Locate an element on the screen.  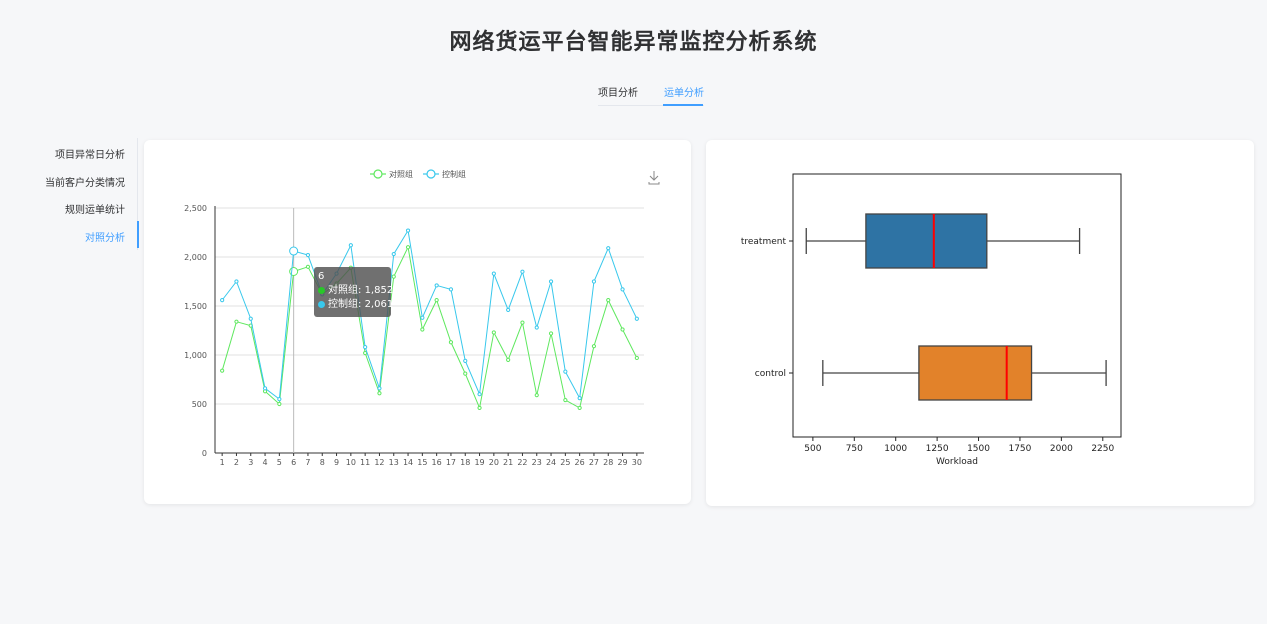
y-tick-label: 2,500 is located at coordinates (195, 208).